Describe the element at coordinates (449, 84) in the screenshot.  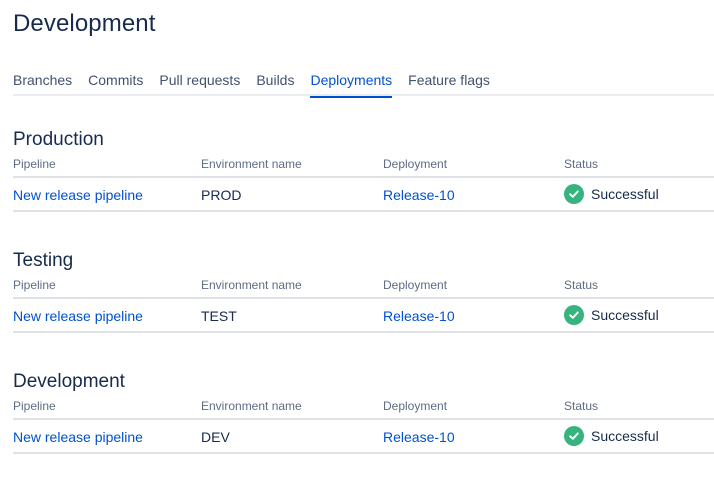
I see `tab-feature-flags: Feature flags` at that location.